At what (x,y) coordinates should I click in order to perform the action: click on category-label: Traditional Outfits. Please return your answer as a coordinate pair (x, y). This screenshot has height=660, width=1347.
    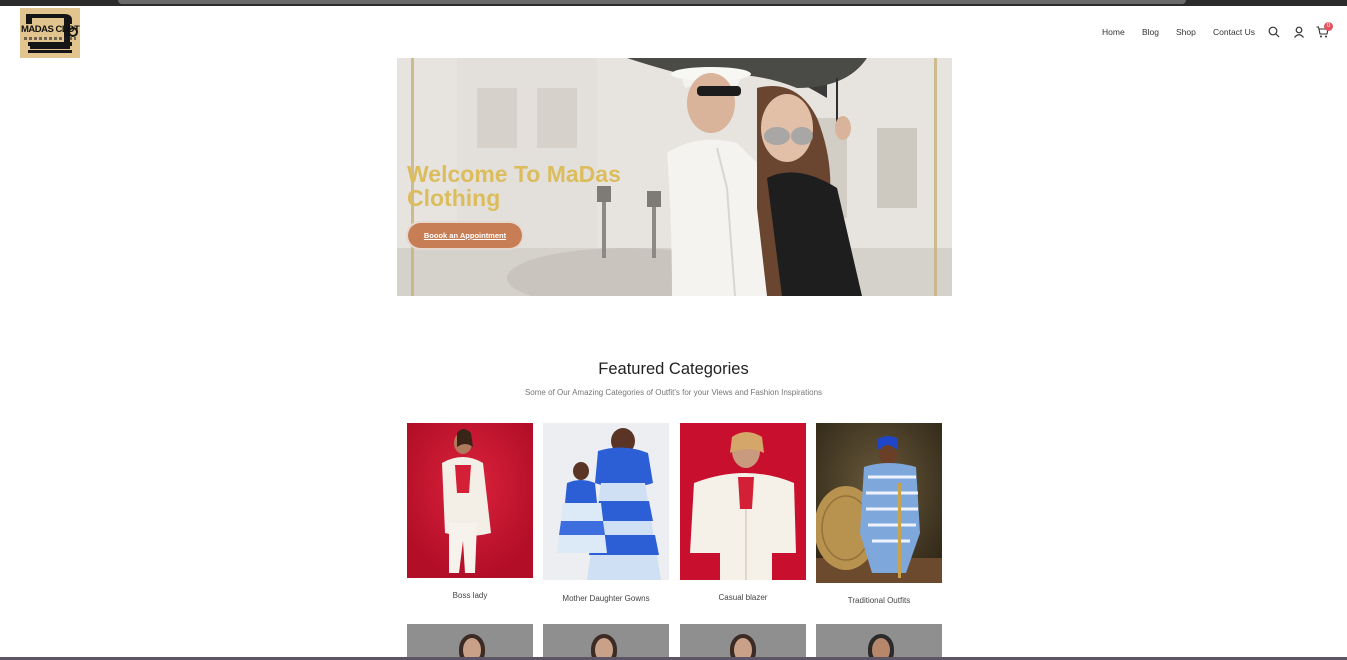
    Looking at the image, I should click on (879, 600).